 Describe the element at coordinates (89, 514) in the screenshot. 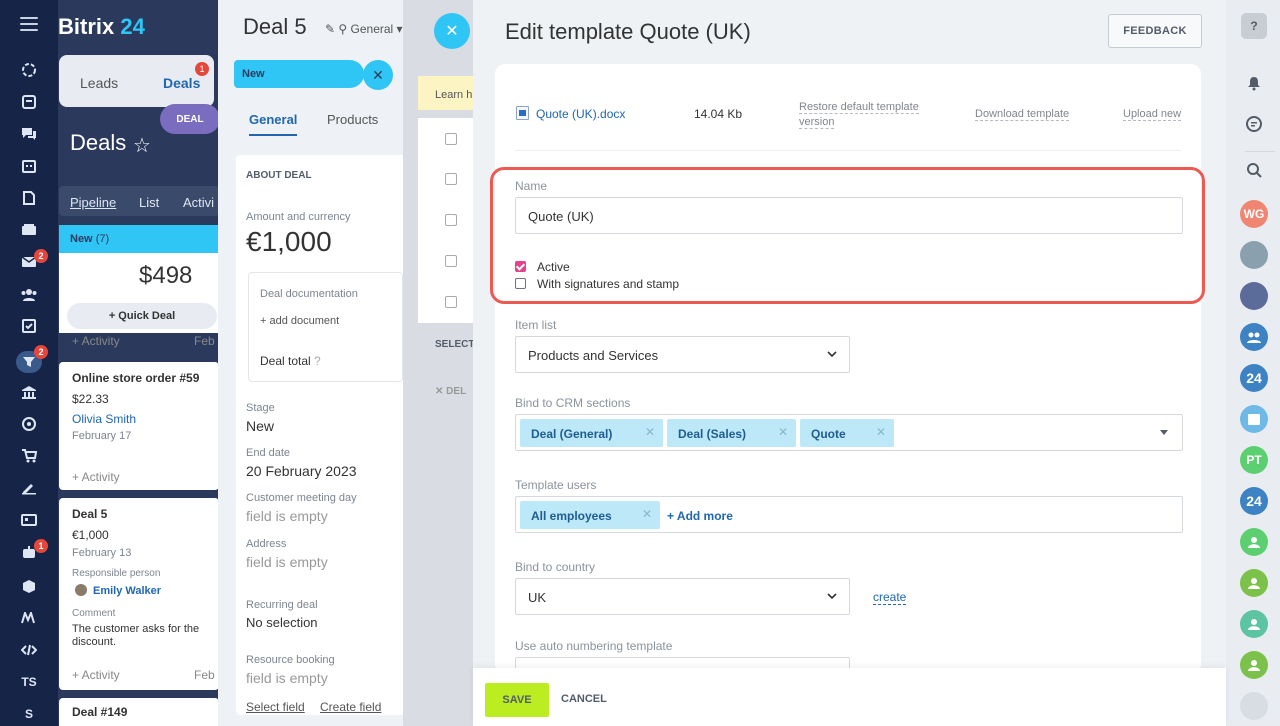

I see `card-title: Deal 5` at that location.